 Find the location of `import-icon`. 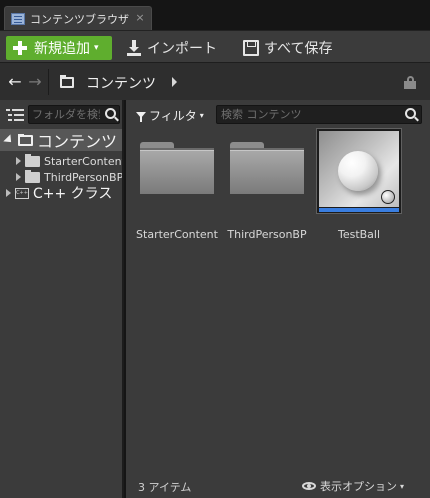

import-icon is located at coordinates (134, 48).